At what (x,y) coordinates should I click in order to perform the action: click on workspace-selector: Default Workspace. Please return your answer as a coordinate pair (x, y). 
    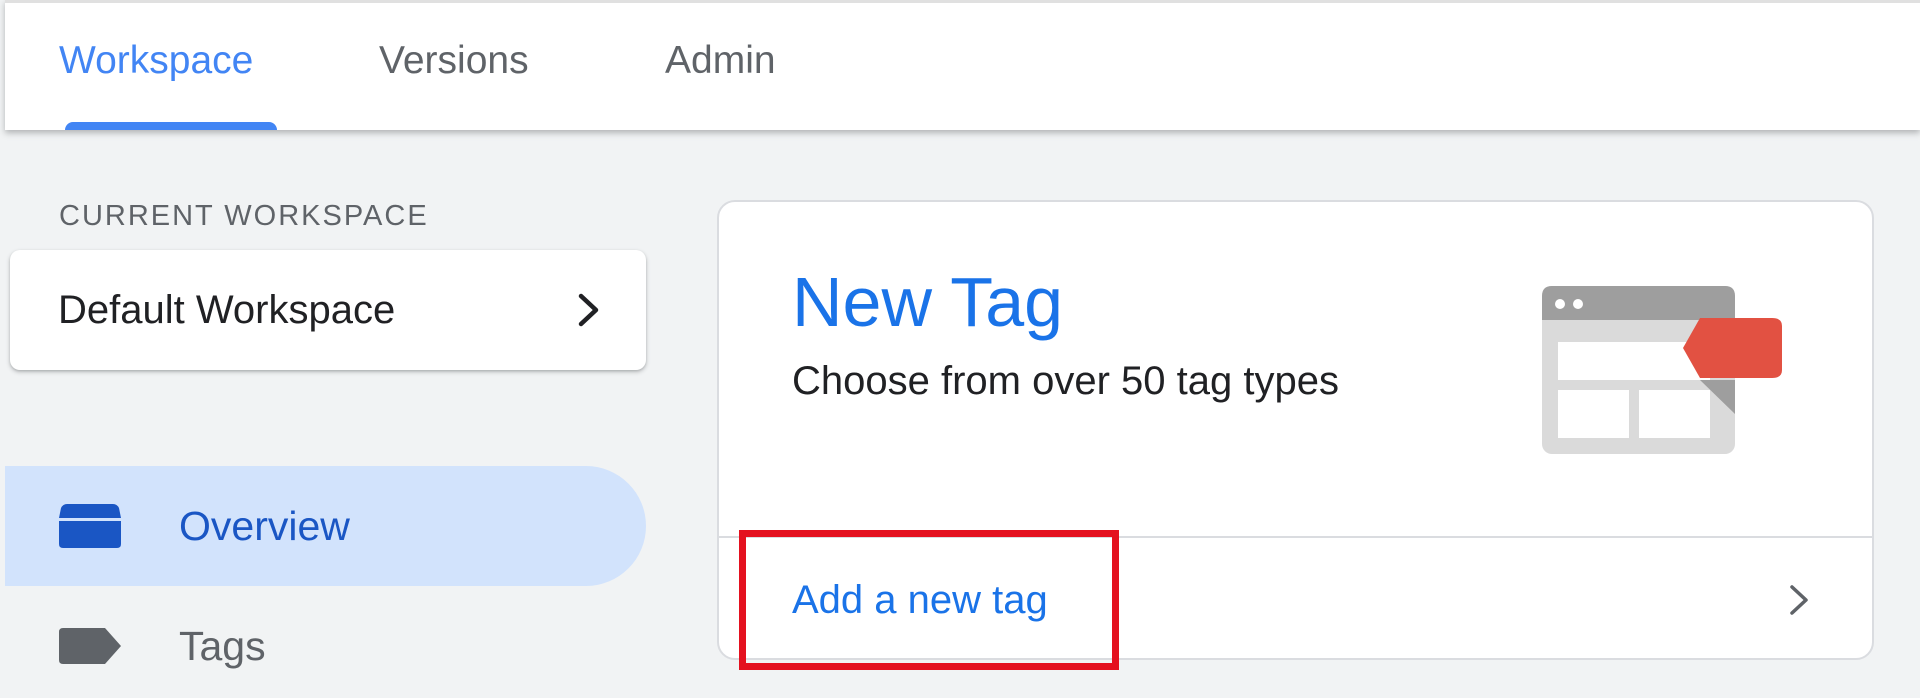
    Looking at the image, I should click on (328, 310).